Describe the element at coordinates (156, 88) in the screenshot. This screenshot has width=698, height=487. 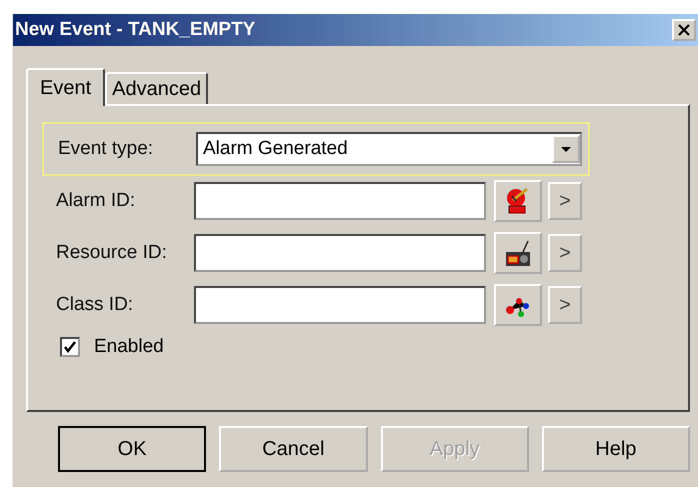
I see `tab: Advanced` at that location.